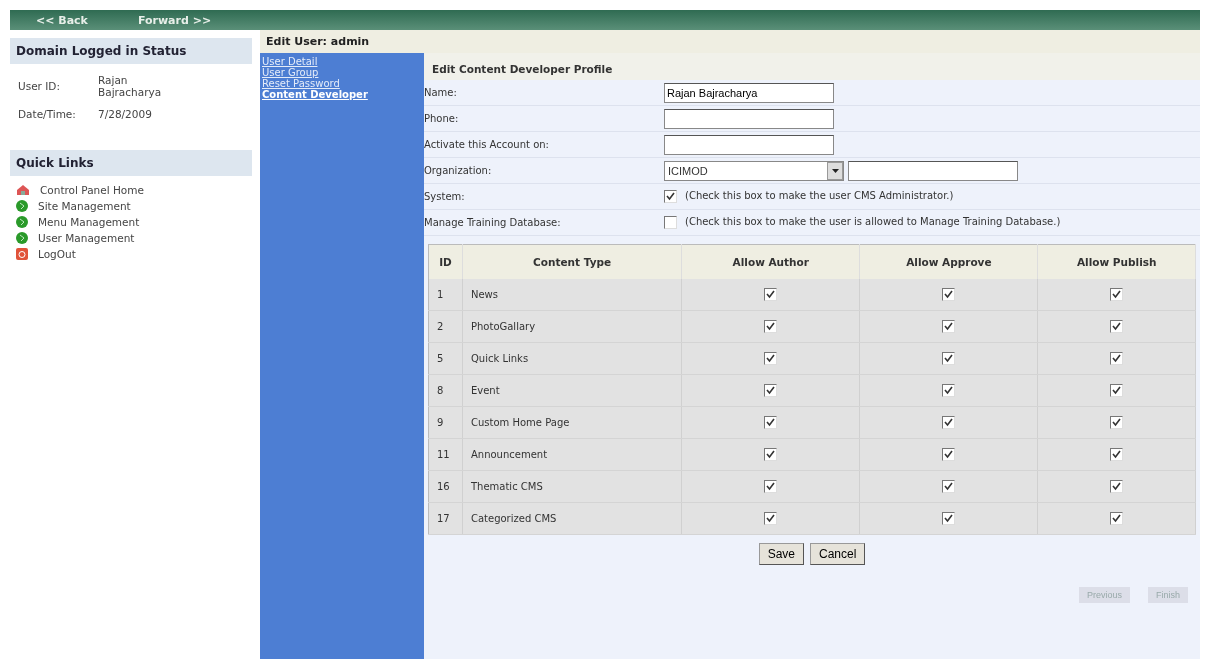 This screenshot has width=1208, height=659. What do you see at coordinates (442, 118) in the screenshot?
I see `field-label: Phone:` at bounding box center [442, 118].